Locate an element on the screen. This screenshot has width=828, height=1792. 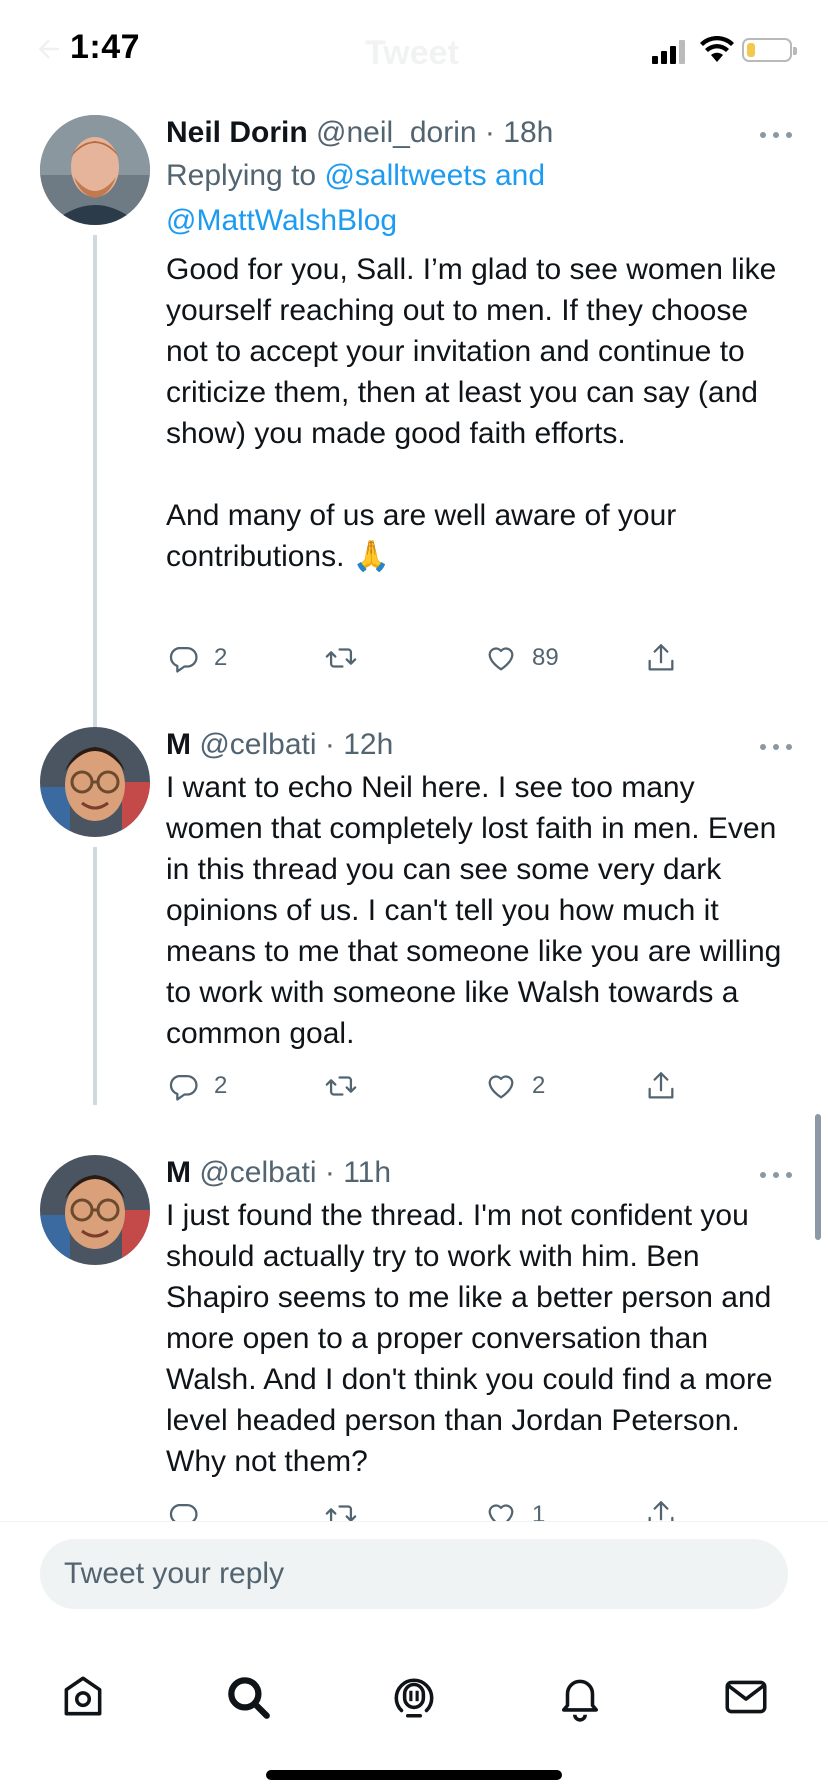
scrollbar-thumb is located at coordinates (818, 1177).